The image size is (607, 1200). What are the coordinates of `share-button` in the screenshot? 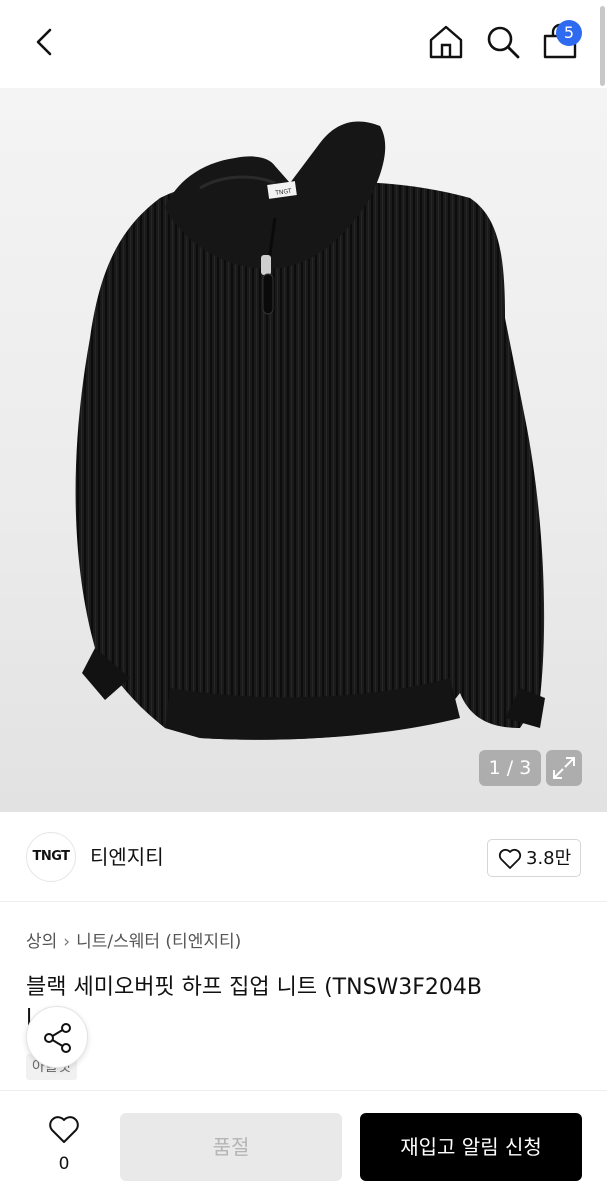 It's located at (57, 1037).